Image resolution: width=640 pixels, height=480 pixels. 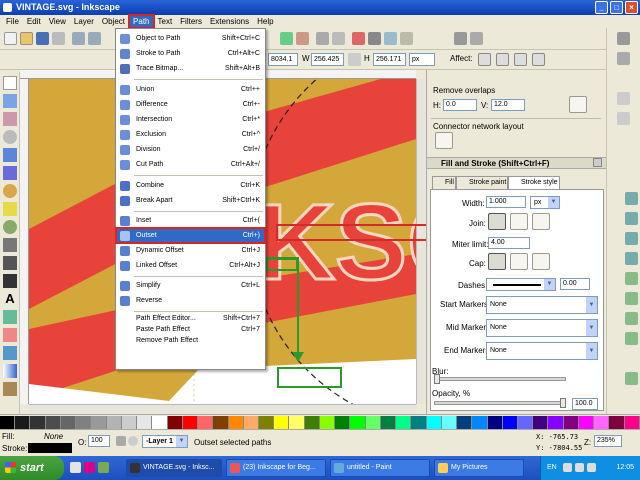 What do you see at coordinates (482, 182) in the screenshot?
I see `tab-stroke-paint: Stroke paint` at bounding box center [482, 182].